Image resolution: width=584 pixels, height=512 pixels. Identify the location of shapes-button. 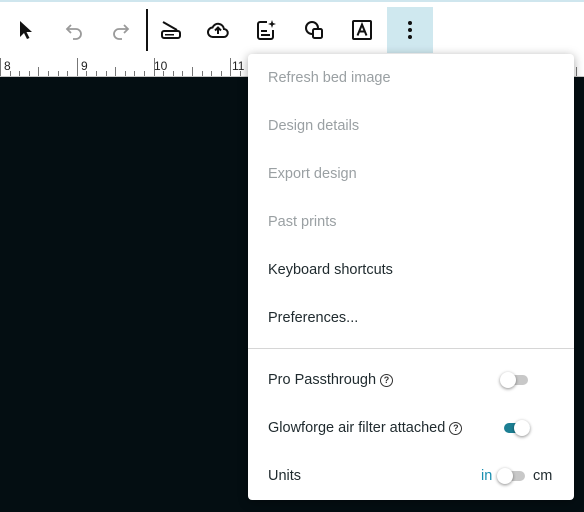
(314, 30).